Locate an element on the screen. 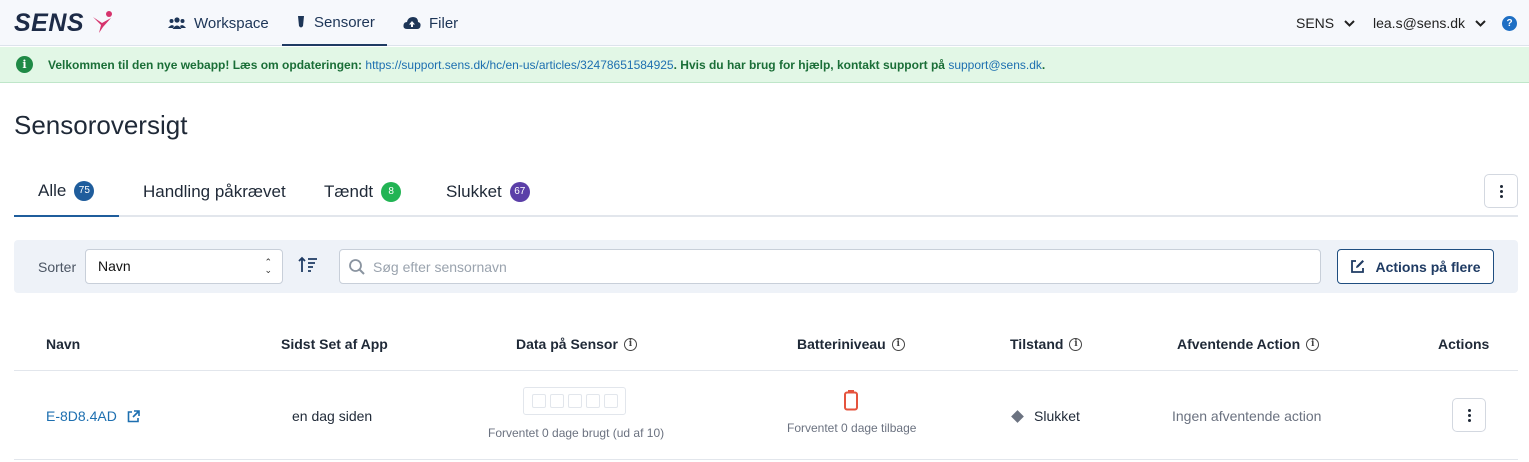  nav-tab-filer: Filer is located at coordinates (430, 23).